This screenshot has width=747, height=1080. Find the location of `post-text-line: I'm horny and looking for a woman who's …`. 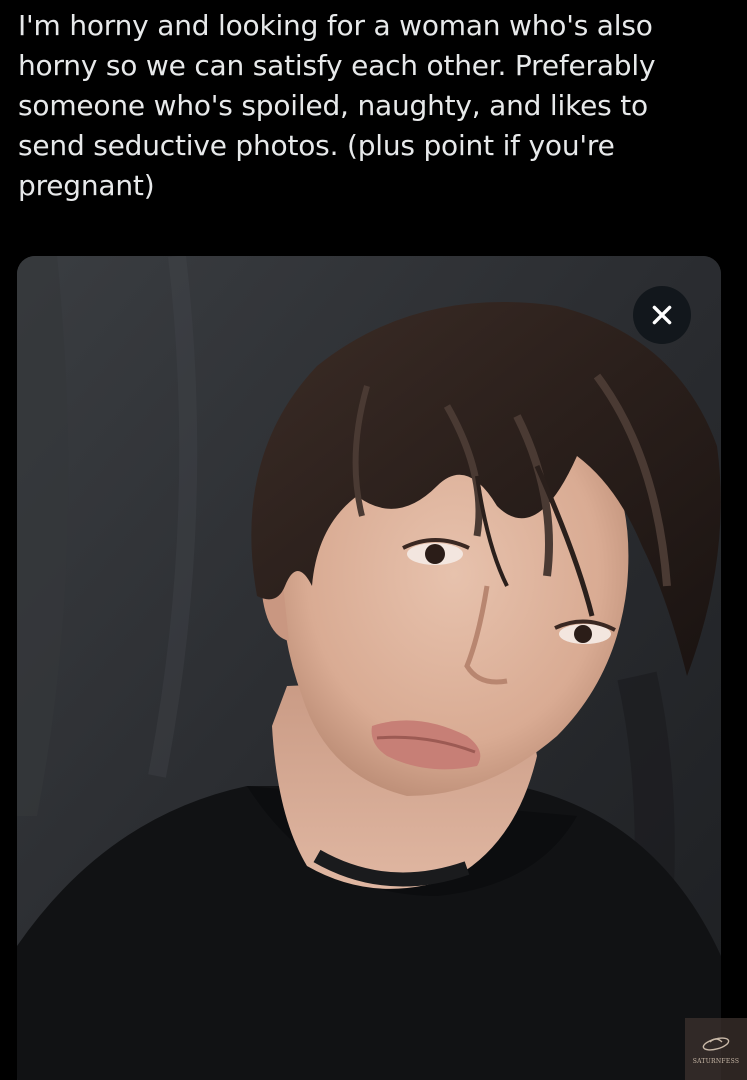

post-text-line: I'm horny and looking for a woman who's … is located at coordinates (335, 25).